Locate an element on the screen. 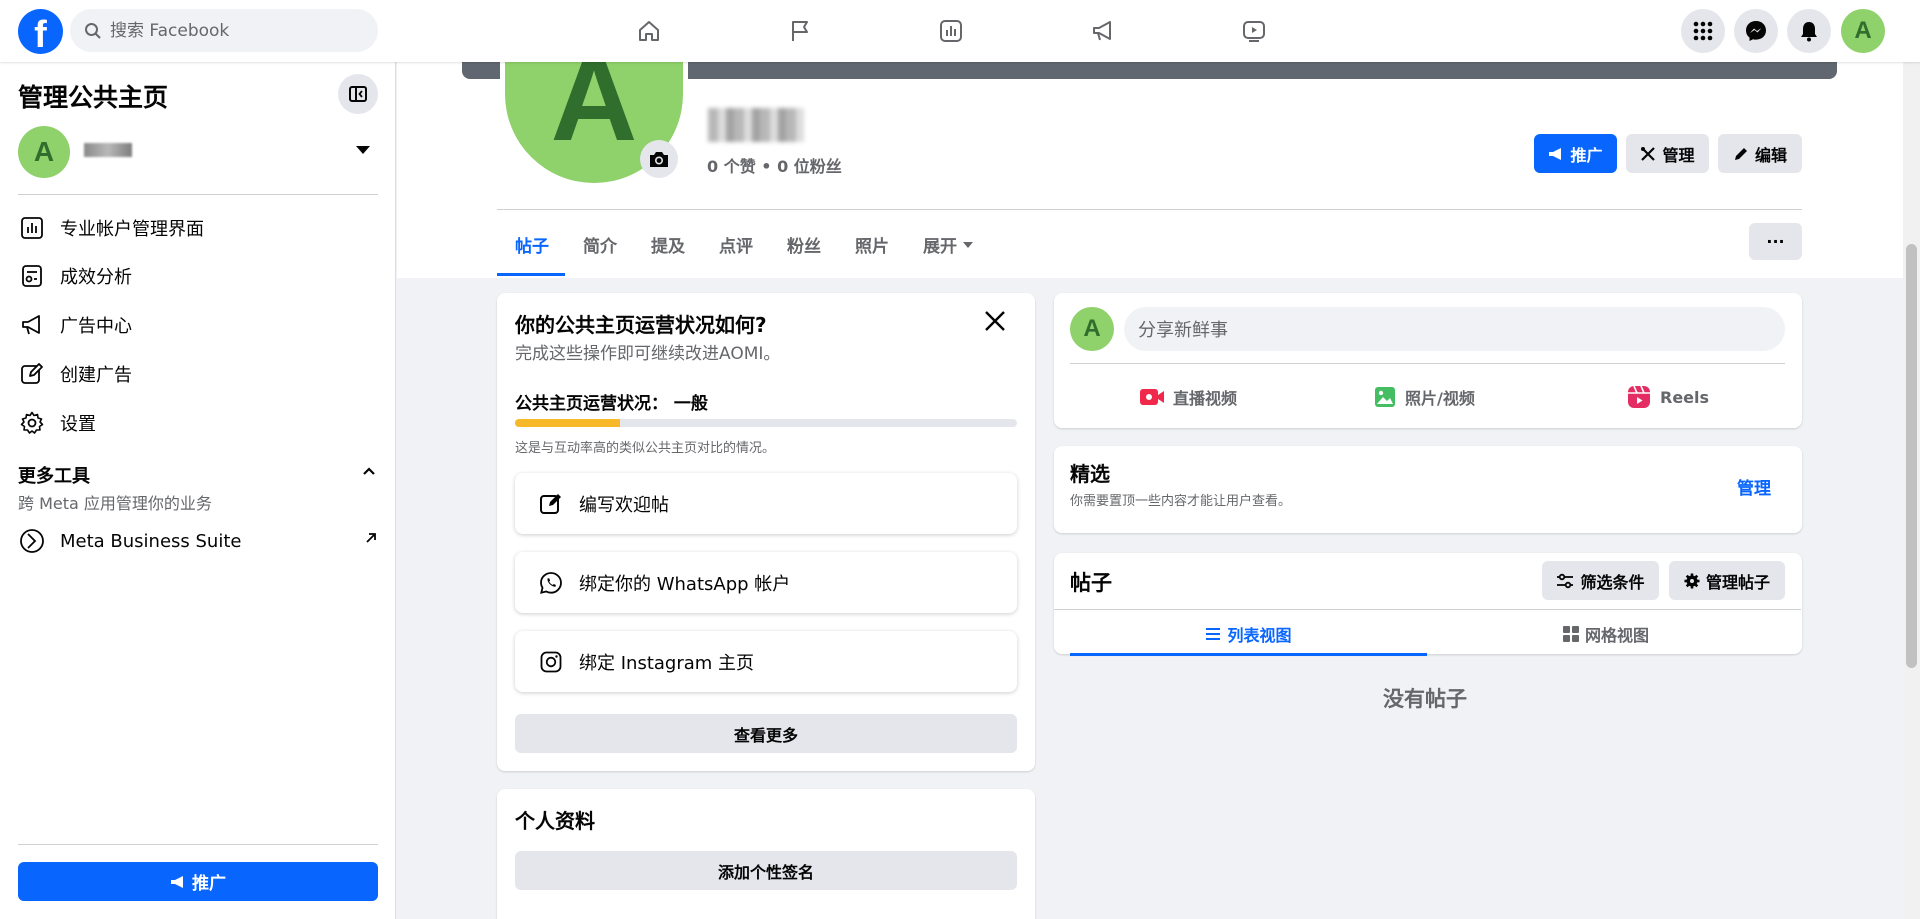 Image resolution: width=1920 pixels, height=919 pixels. sidebar-item-label: 专业帐户管理界面 is located at coordinates (132, 229).